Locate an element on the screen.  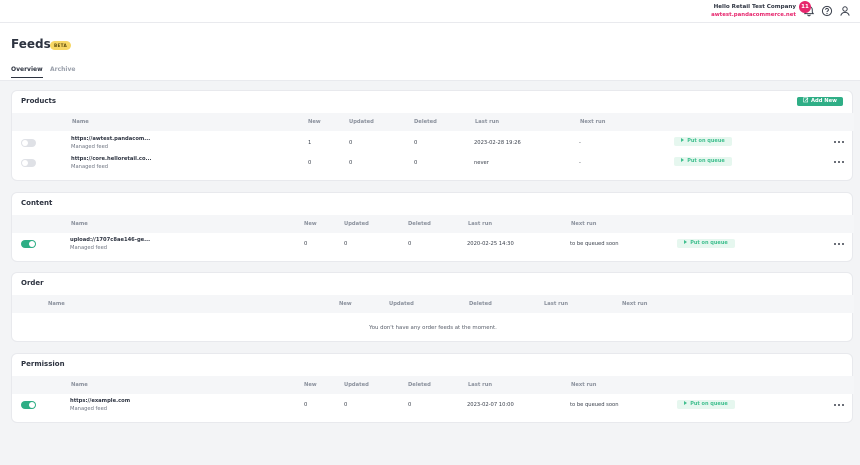
help-icon is located at coordinates (827, 11).